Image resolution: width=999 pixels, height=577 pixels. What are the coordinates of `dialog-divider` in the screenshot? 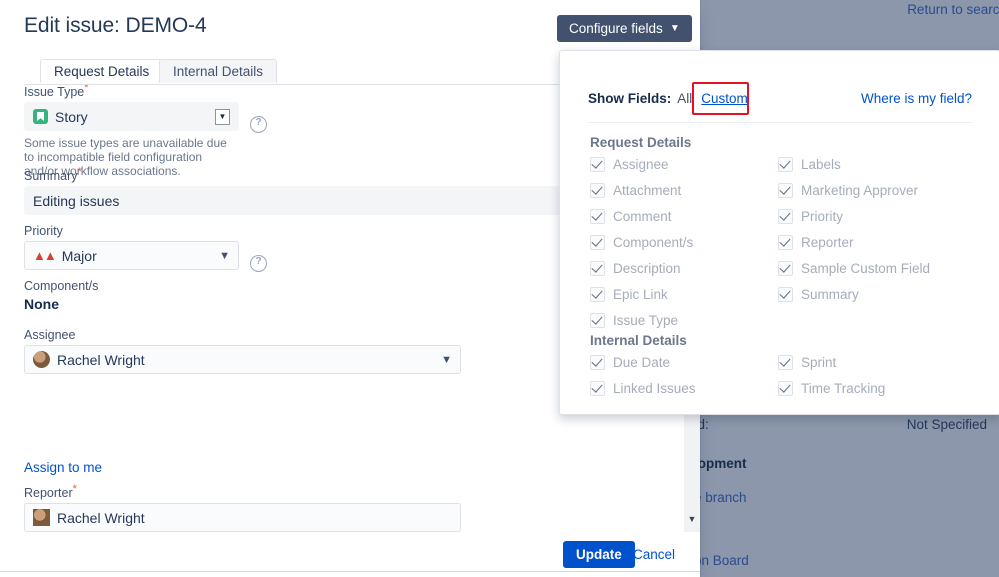 It's located at (350, 571).